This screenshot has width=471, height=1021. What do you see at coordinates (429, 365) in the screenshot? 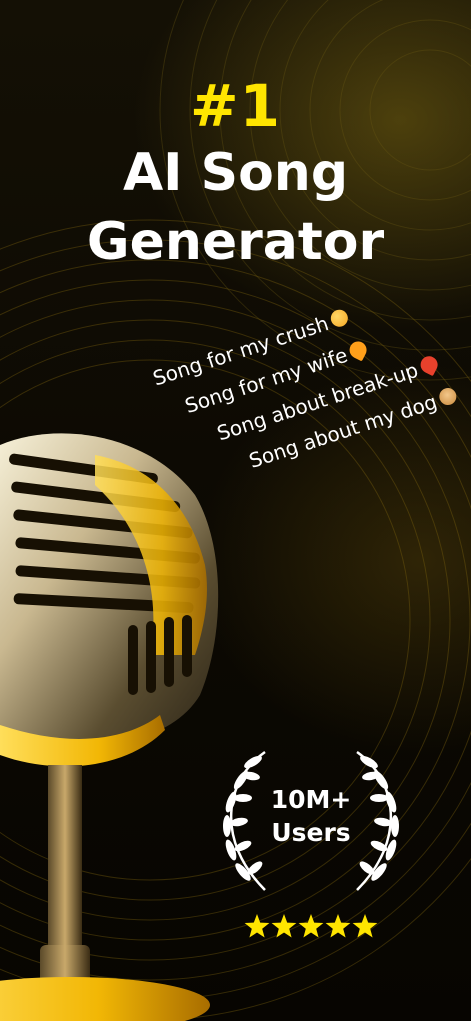
I see `broken-heart-emoji-icon` at bounding box center [429, 365].